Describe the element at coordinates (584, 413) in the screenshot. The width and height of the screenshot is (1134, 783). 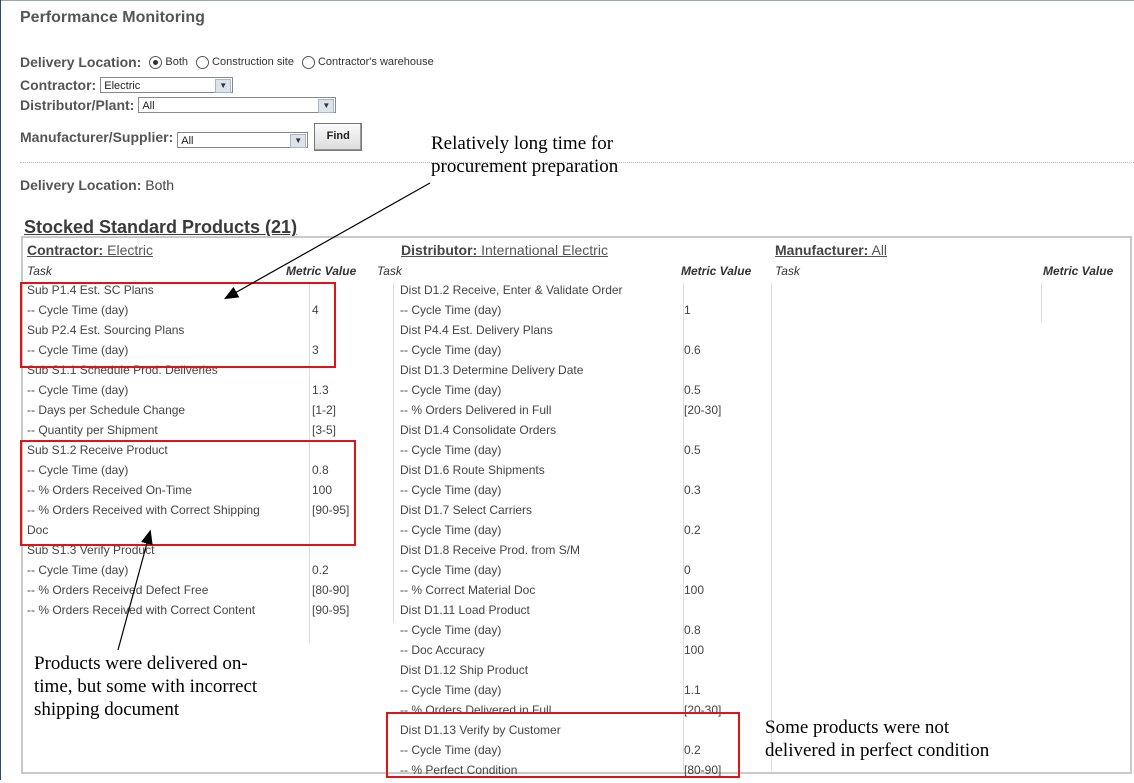
I see `table-row: -- % Orders Delivered in Full [20-30]` at that location.